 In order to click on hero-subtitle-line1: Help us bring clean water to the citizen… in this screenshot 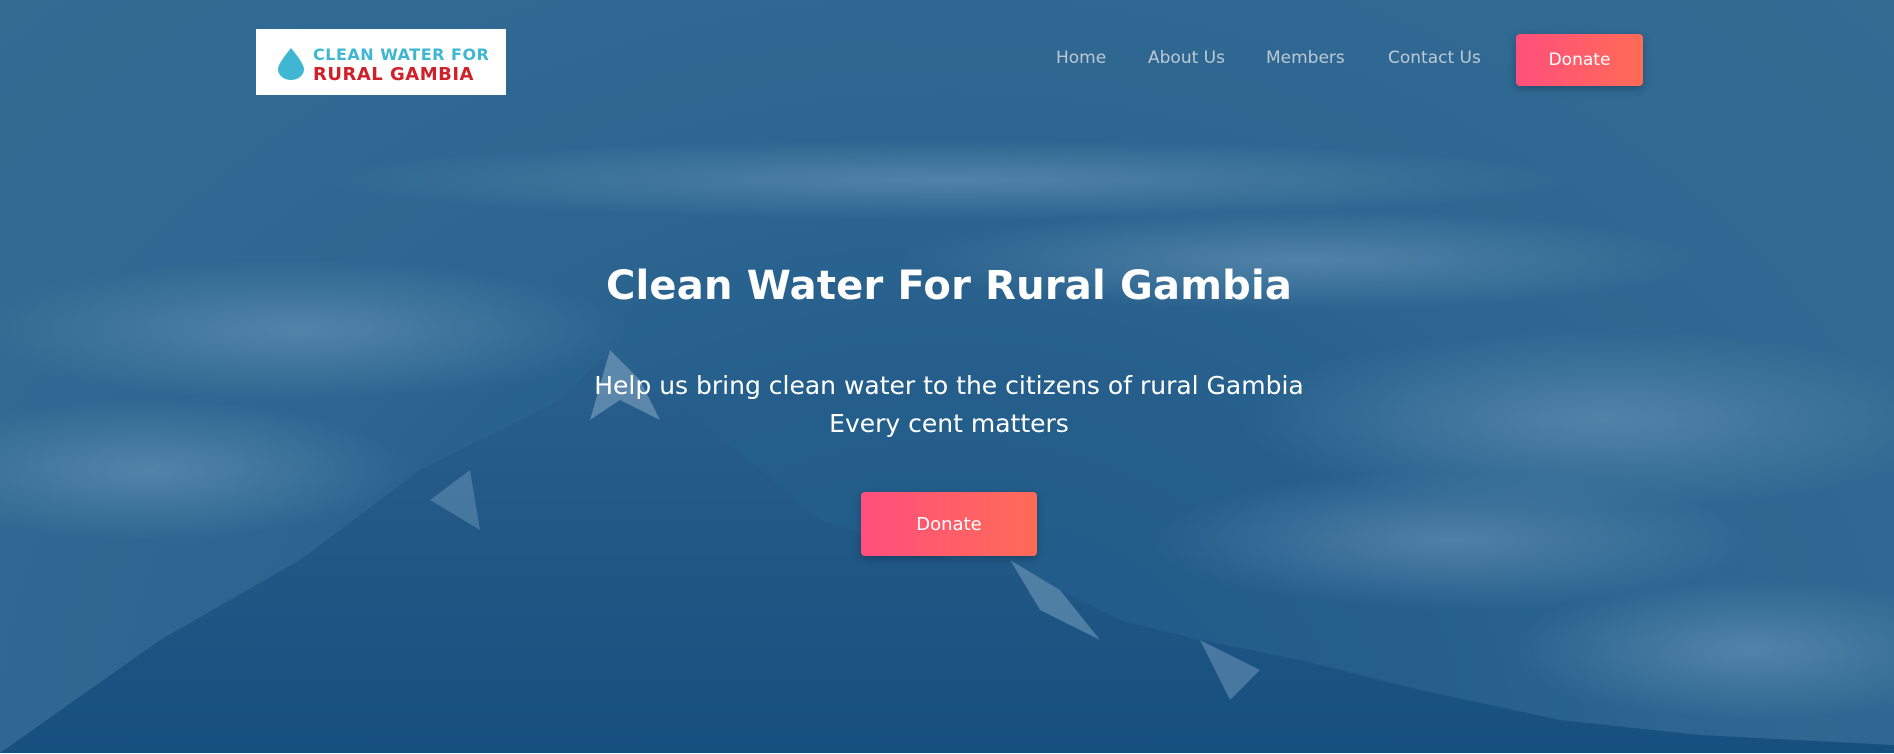, I will do `click(949, 385)`.